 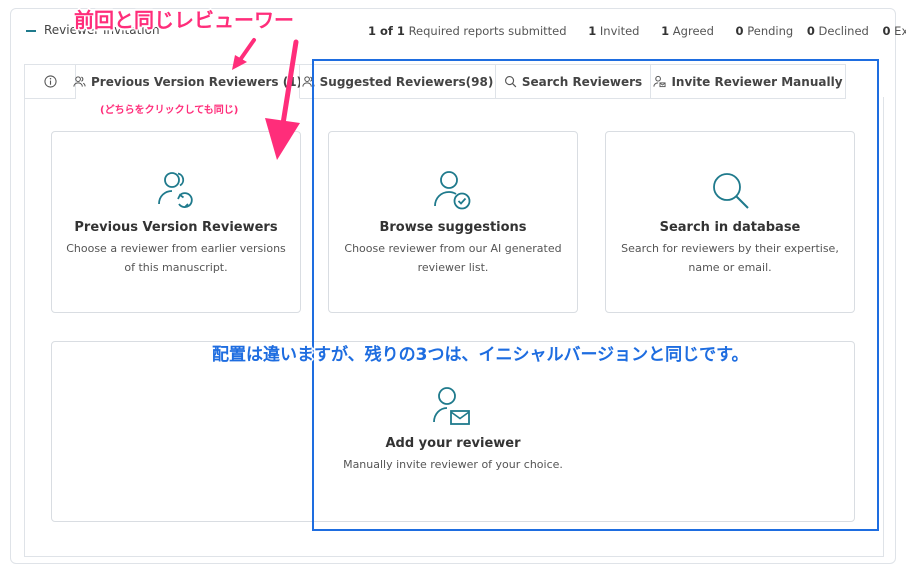 I want to click on tab-search-label: Search Reviewers, so click(x=582, y=81).